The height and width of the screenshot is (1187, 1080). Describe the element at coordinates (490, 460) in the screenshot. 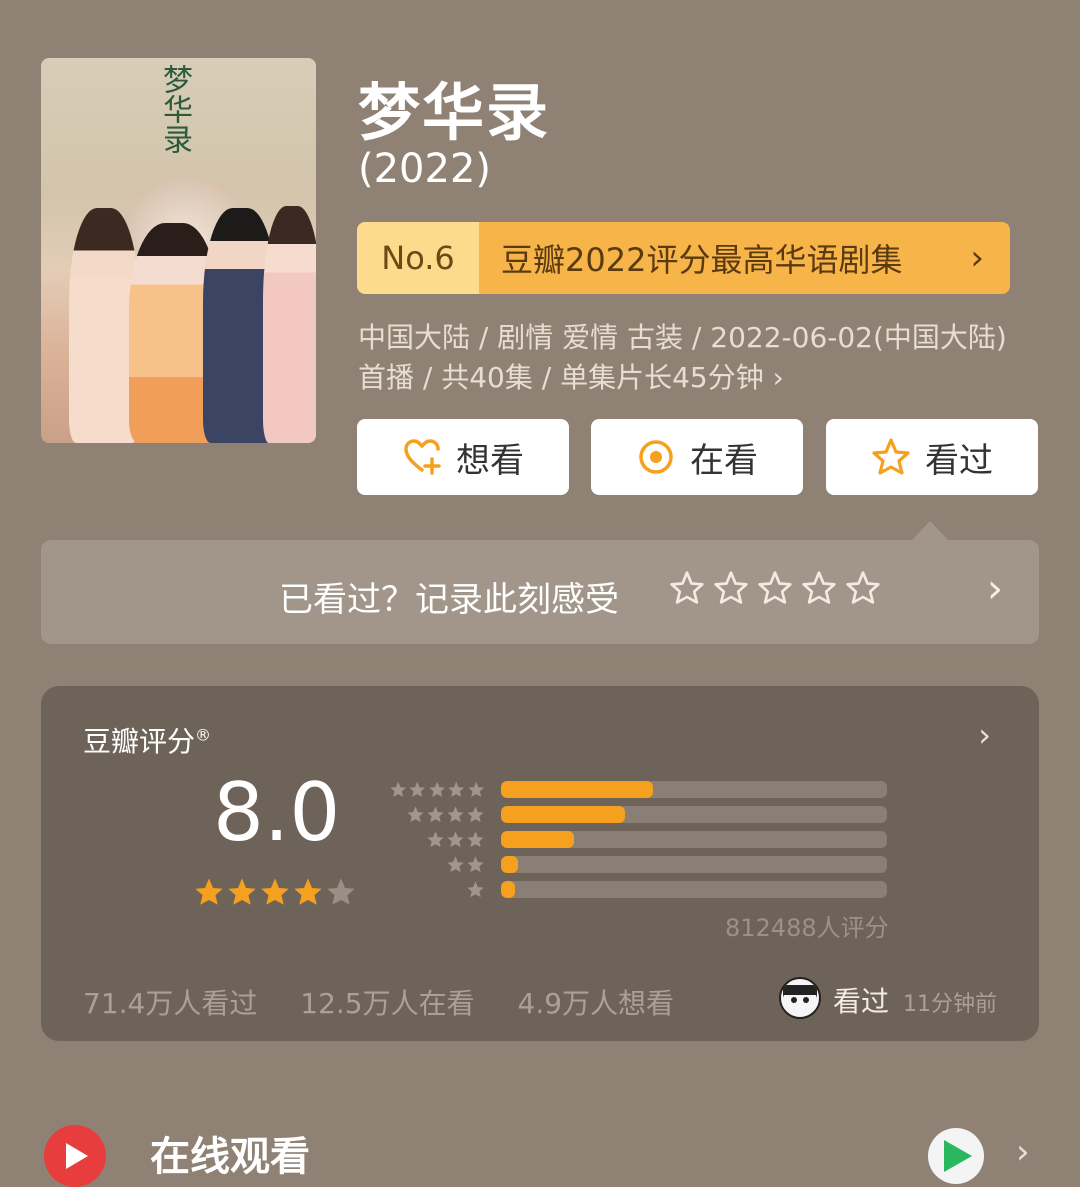

I see `want-to-watch-label: 想看` at that location.